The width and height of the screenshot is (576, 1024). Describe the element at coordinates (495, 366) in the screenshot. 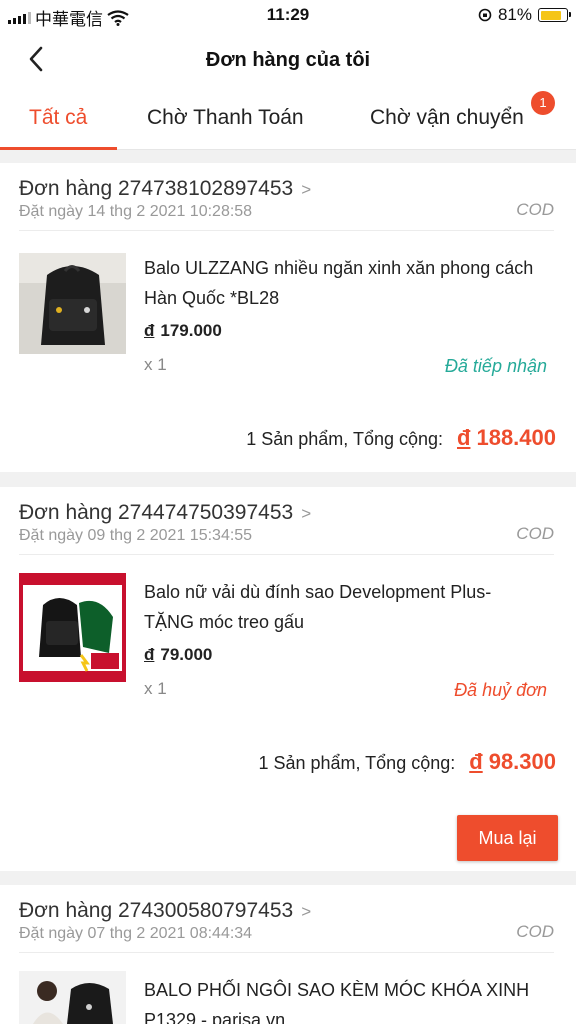

I see `order-status: Đã tiếp nhận` at that location.